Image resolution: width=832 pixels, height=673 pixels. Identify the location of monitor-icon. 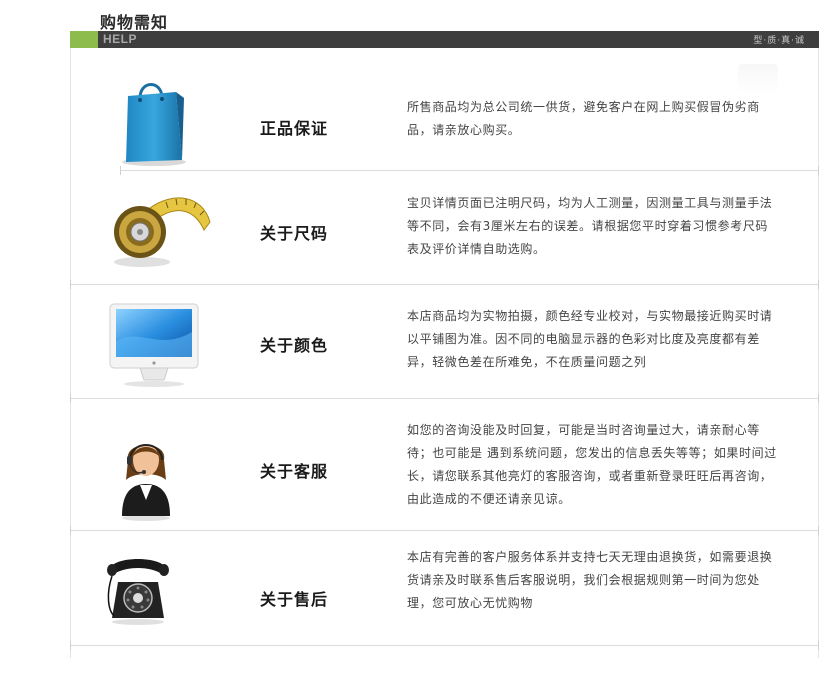
(154, 345).